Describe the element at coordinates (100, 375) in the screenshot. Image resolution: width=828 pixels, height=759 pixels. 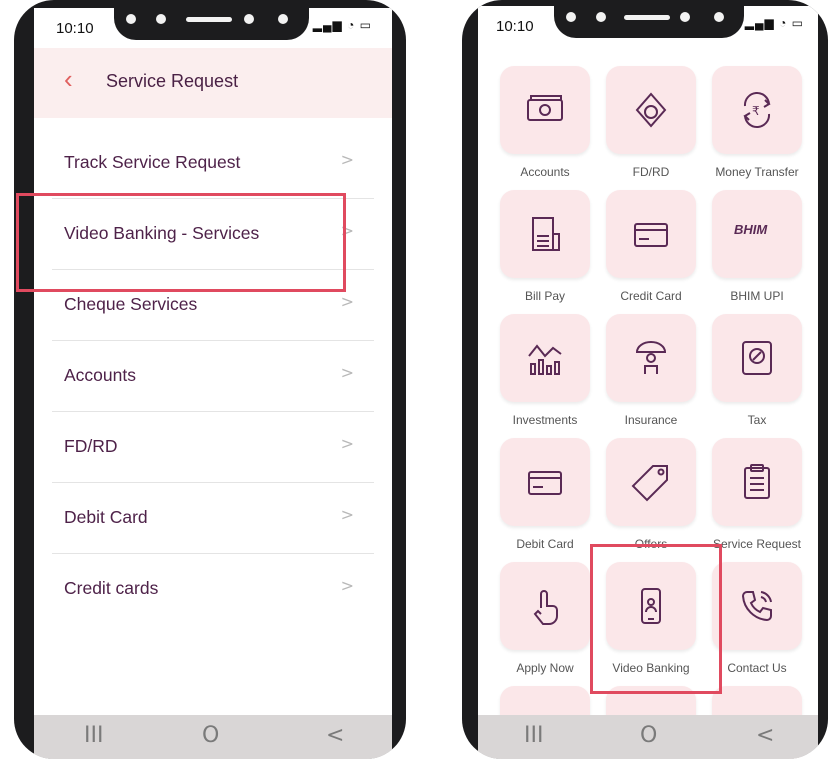
I see `list-item-label: Accounts` at that location.